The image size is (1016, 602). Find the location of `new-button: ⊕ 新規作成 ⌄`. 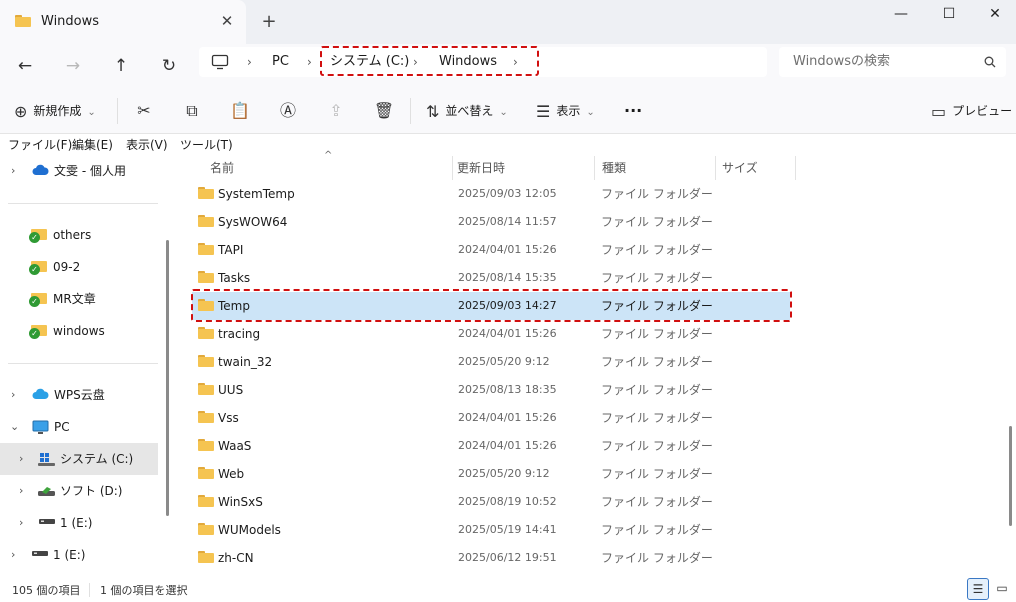

new-button: ⊕ 新規作成 ⌄ is located at coordinates (55, 111).